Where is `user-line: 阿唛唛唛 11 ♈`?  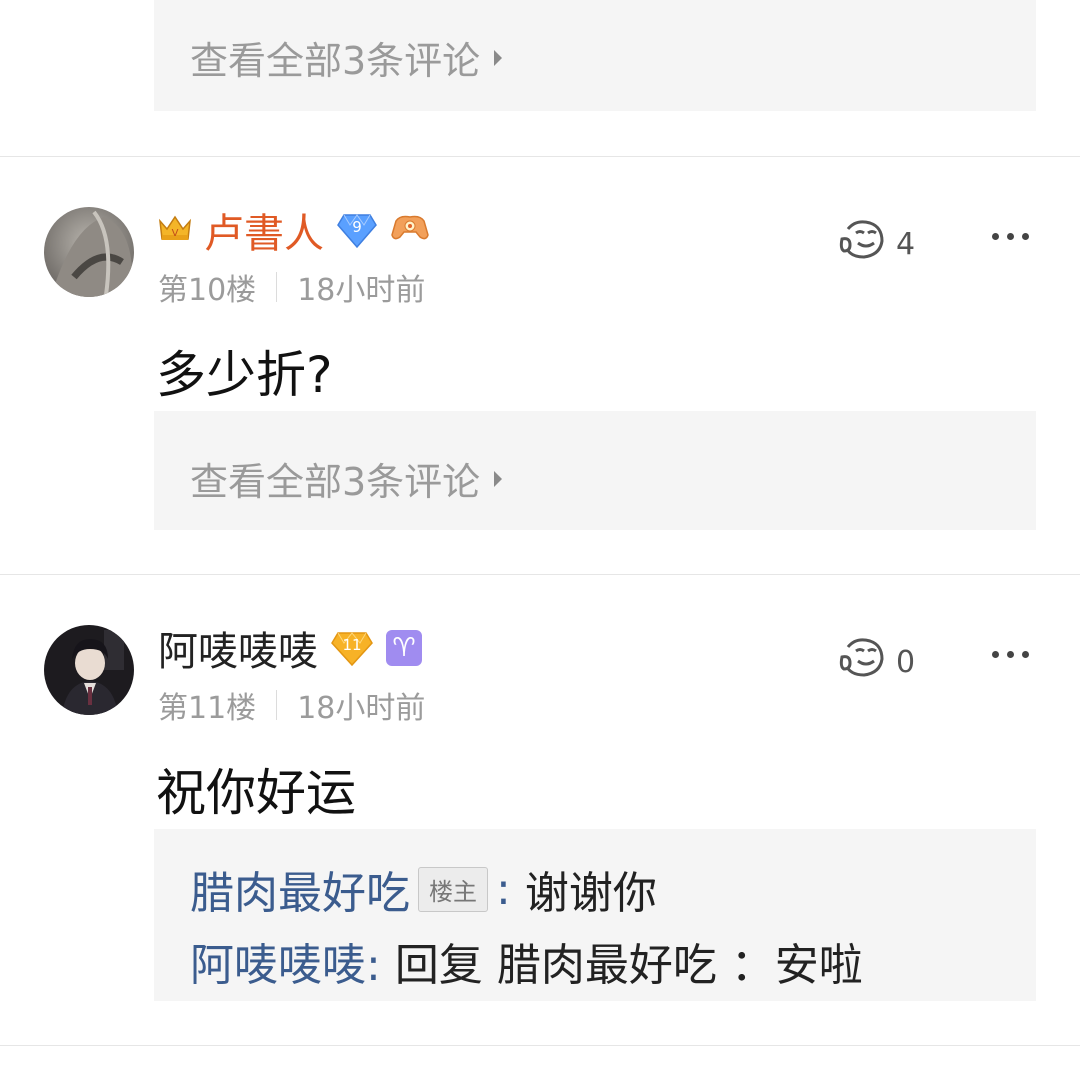
user-line: 阿唛唛唛 11 ♈ is located at coordinates (290, 648).